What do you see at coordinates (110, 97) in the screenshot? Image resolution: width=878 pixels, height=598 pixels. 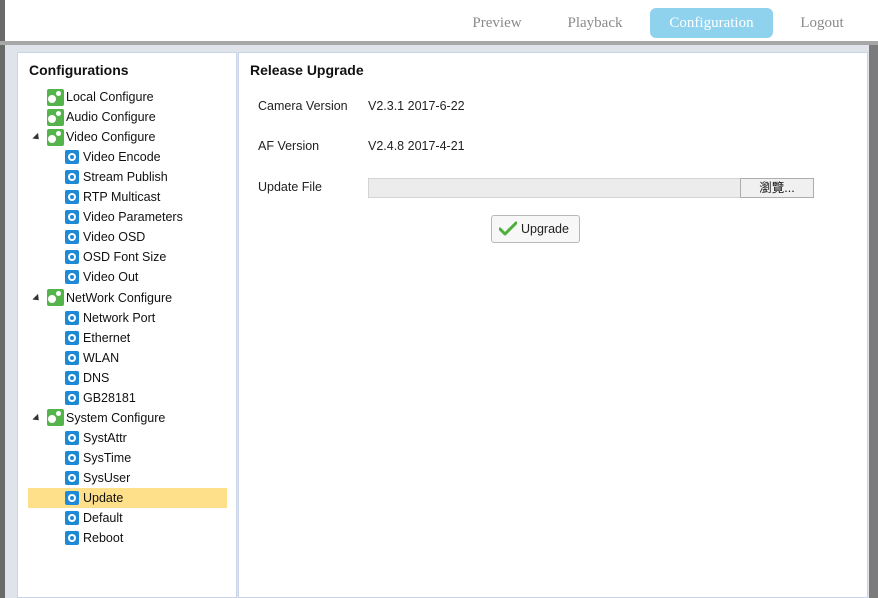 I see `sidebar-item-label: Local Configure` at bounding box center [110, 97].